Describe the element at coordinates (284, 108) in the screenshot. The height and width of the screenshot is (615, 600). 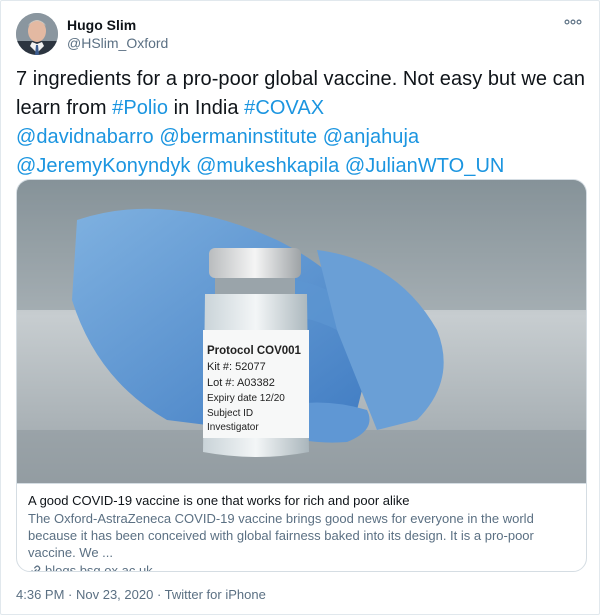
I see `hashtag-covax: #COVAX` at that location.